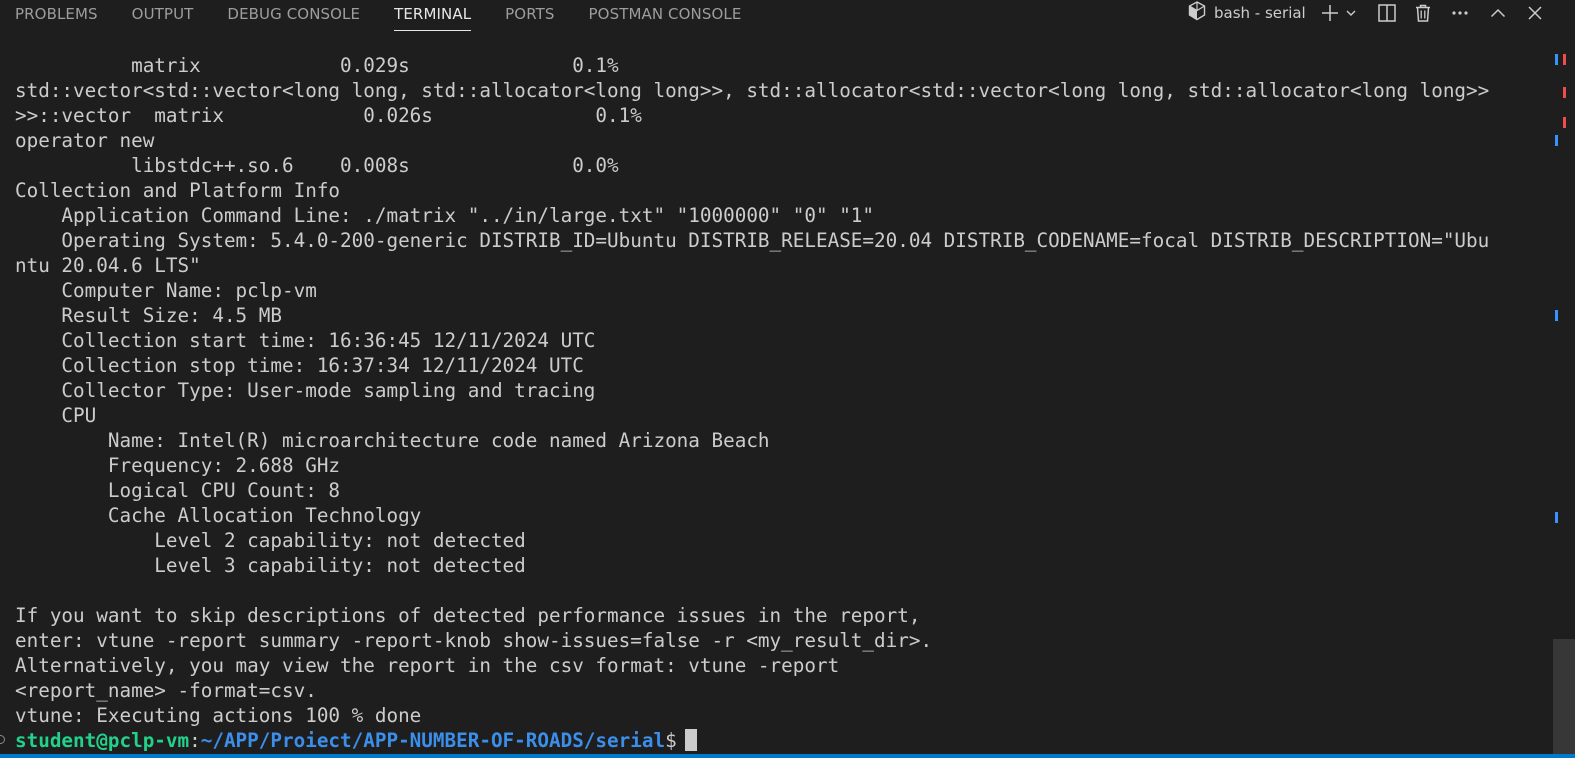  What do you see at coordinates (218, 515) in the screenshot?
I see `terminal-line: Cache Allocation Technology` at bounding box center [218, 515].